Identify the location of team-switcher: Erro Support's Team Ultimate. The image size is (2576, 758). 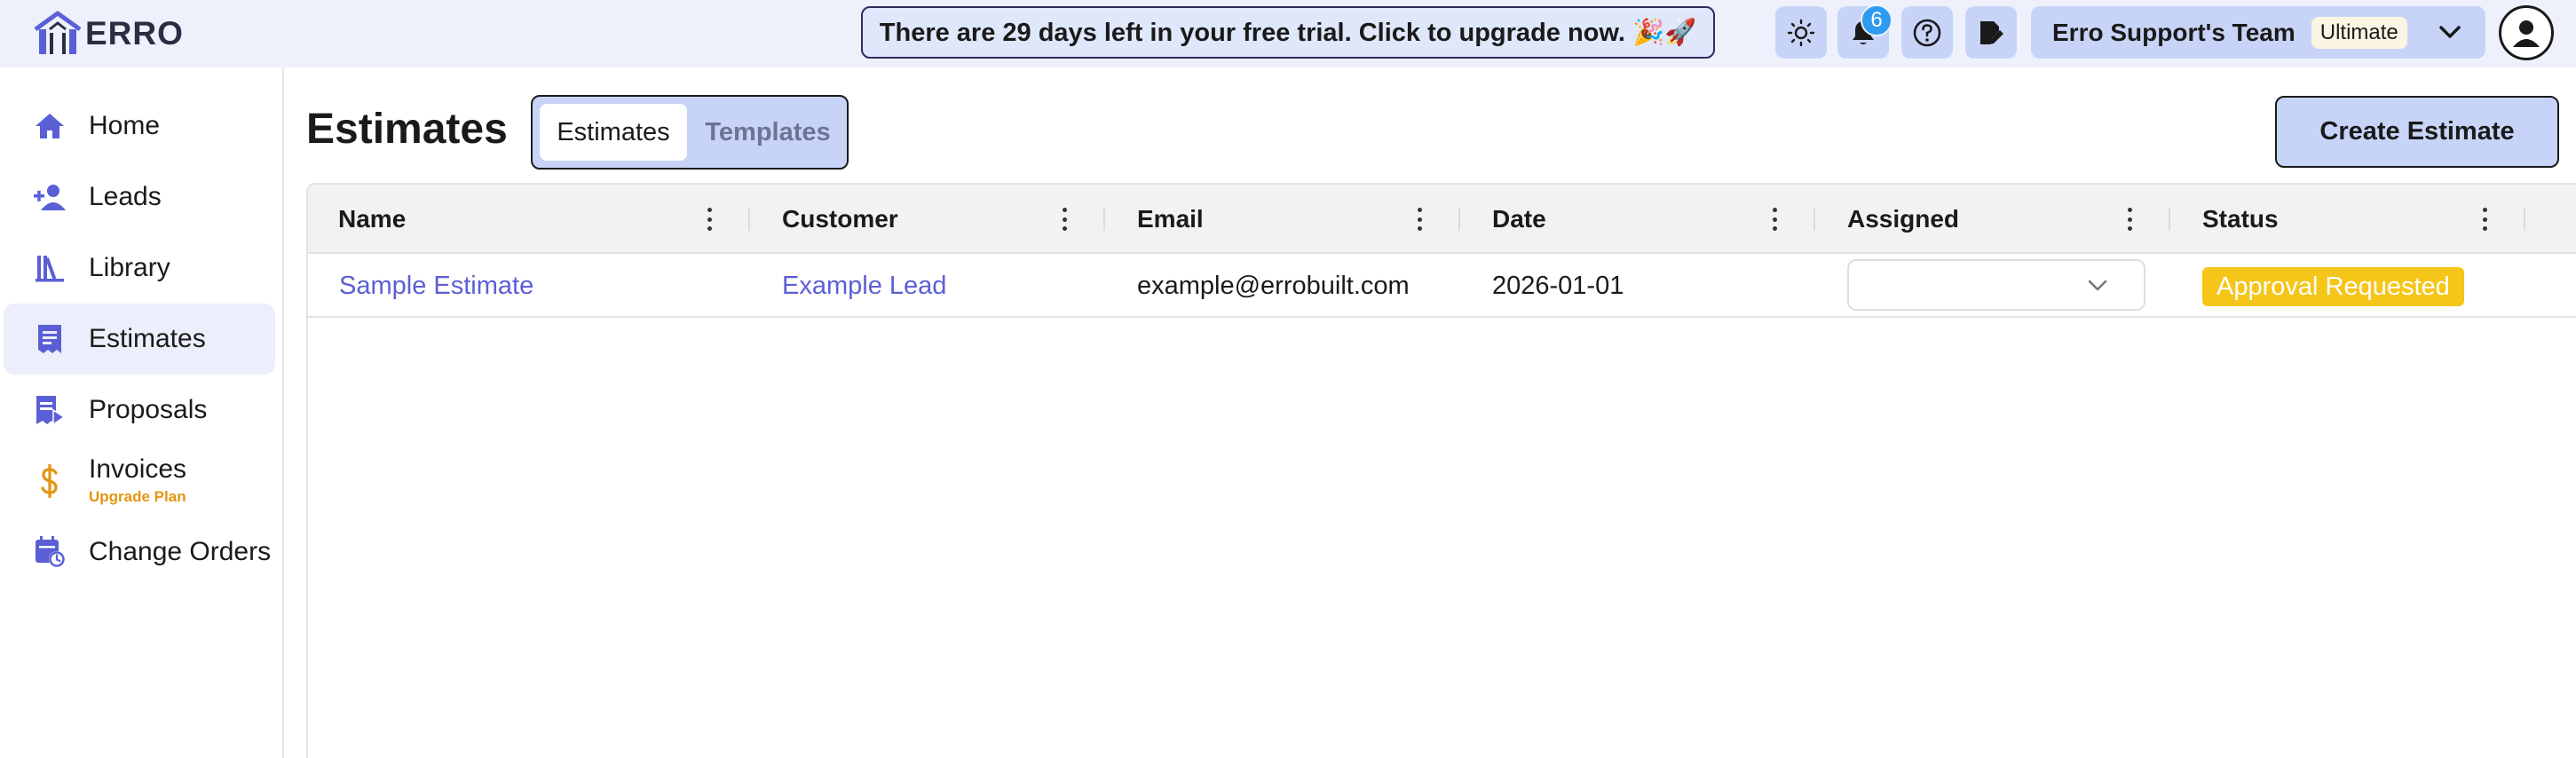
(2258, 32).